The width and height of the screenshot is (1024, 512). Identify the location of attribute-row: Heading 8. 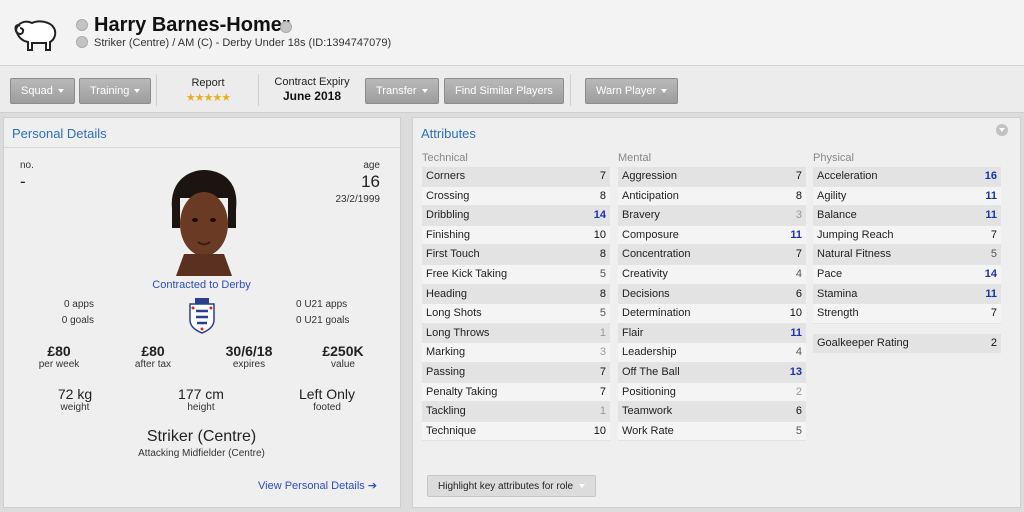
(516, 294).